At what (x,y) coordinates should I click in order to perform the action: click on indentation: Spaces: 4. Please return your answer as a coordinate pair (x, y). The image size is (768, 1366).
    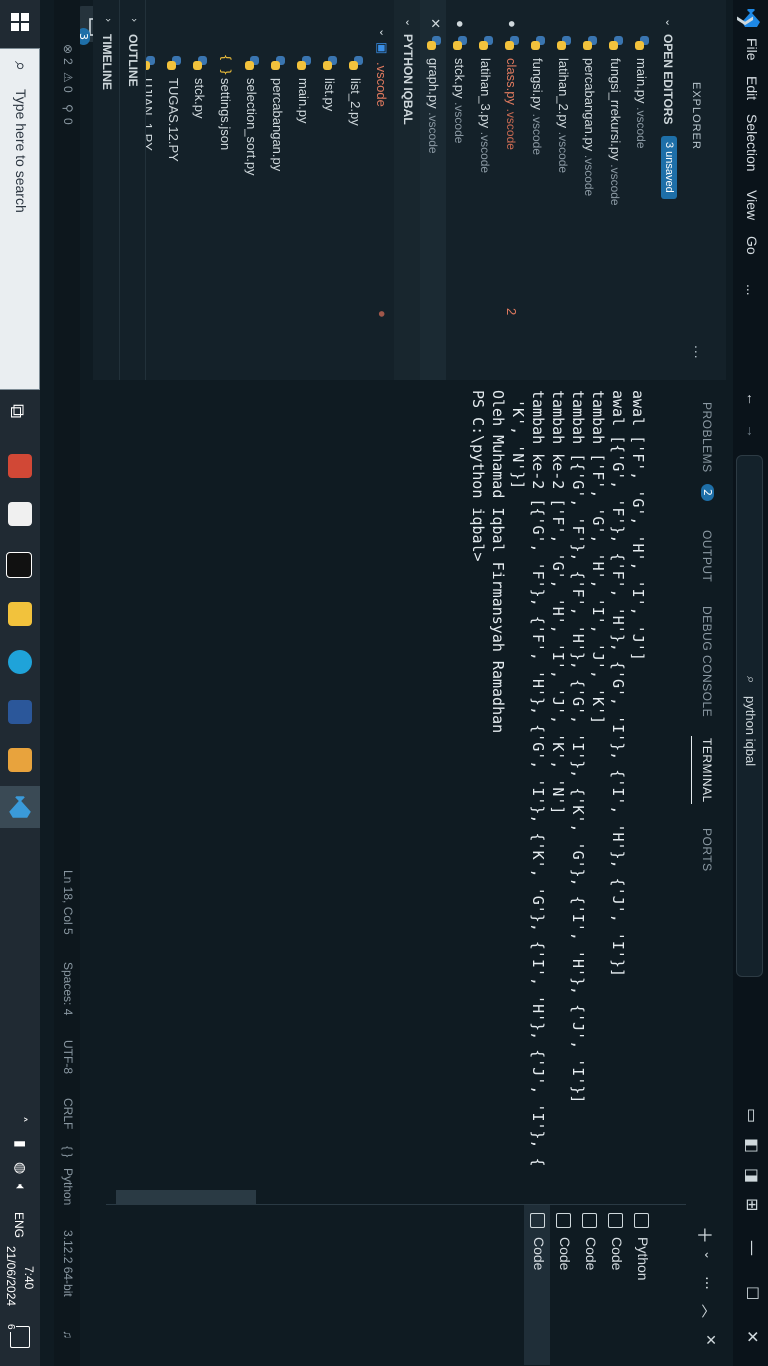
    Looking at the image, I should click on (68, 988).